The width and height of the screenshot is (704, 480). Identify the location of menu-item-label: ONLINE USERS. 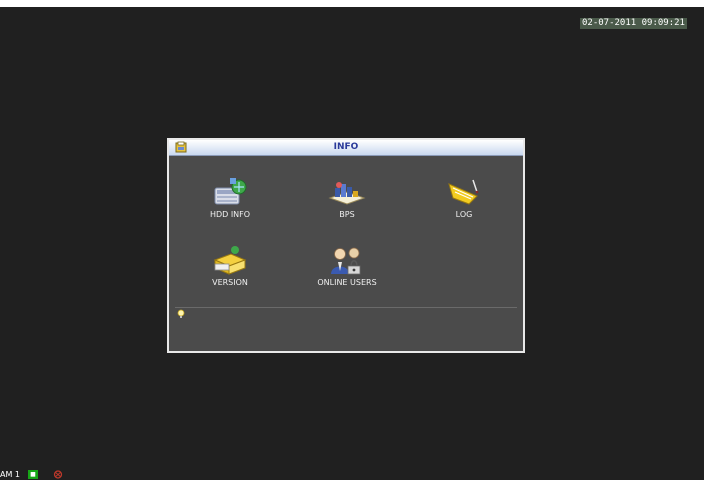
(347, 282).